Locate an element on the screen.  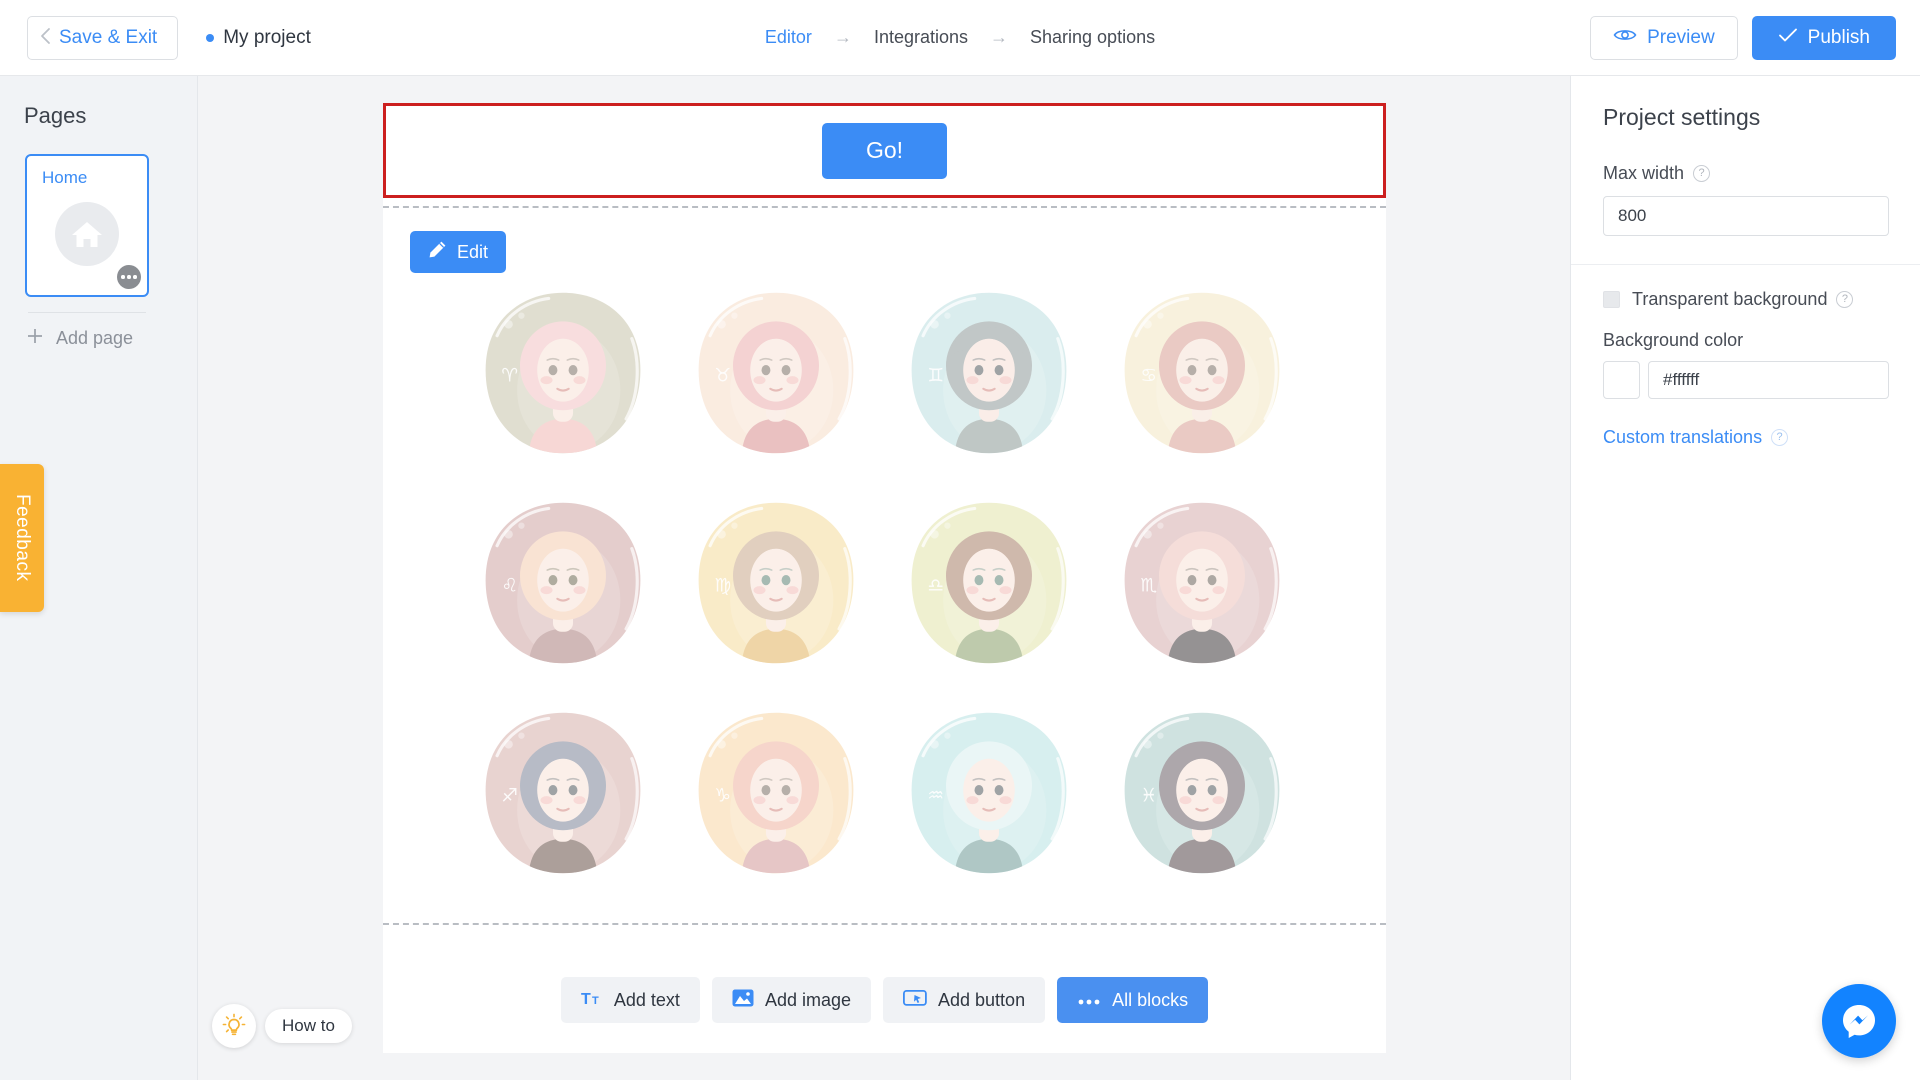
page-card-label: Home is located at coordinates (65, 177).